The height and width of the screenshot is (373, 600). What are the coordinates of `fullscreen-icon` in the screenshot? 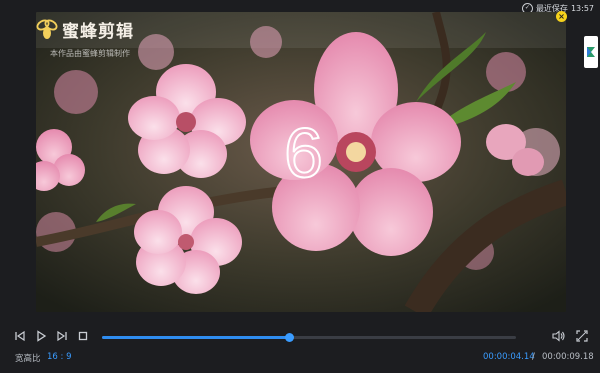 It's located at (582, 336).